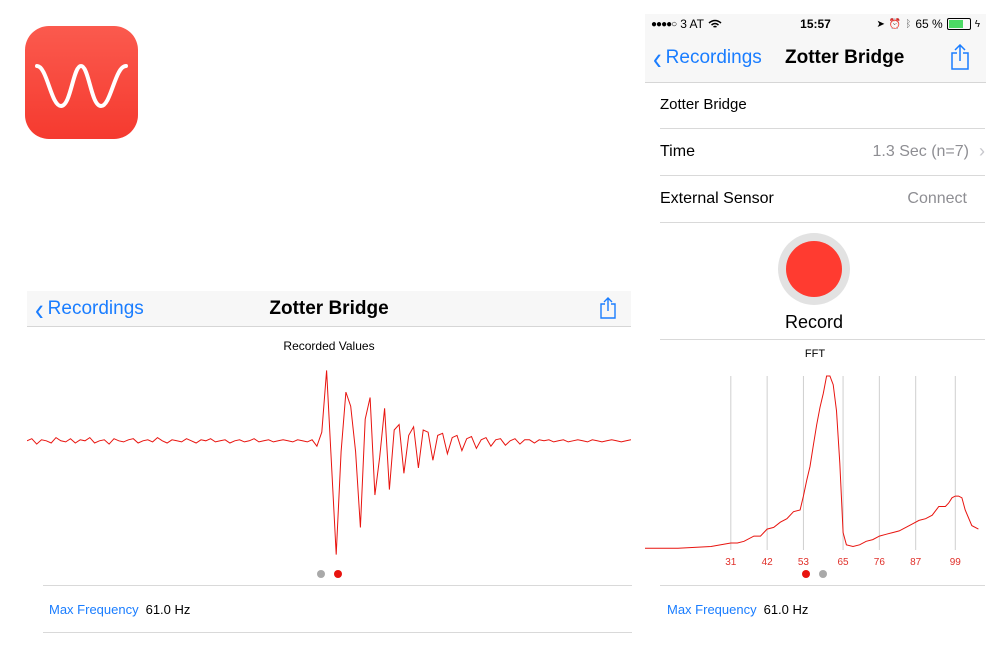  What do you see at coordinates (768, 562) in the screenshot?
I see `fft-tick-label: 42` at bounding box center [768, 562].